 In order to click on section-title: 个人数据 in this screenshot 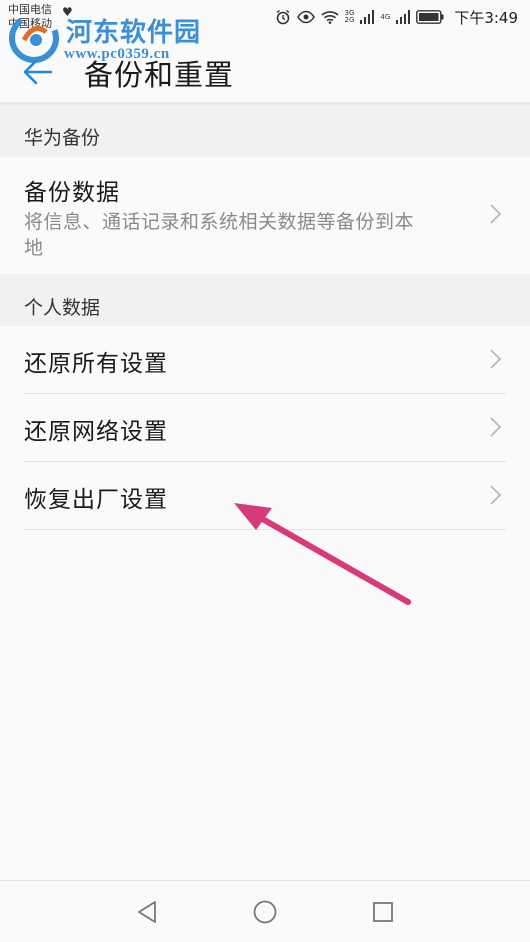, I will do `click(62, 308)`.